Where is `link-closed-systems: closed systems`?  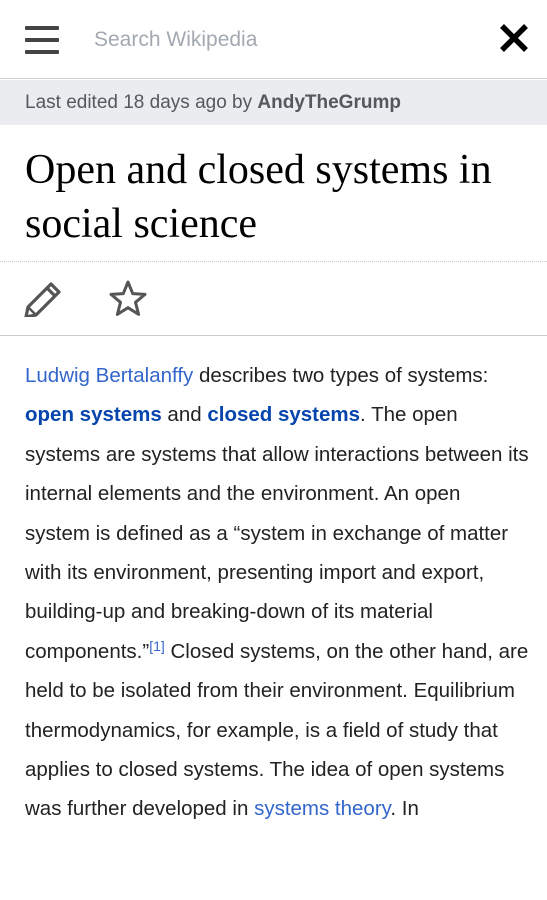
link-closed-systems: closed systems is located at coordinates (283, 414).